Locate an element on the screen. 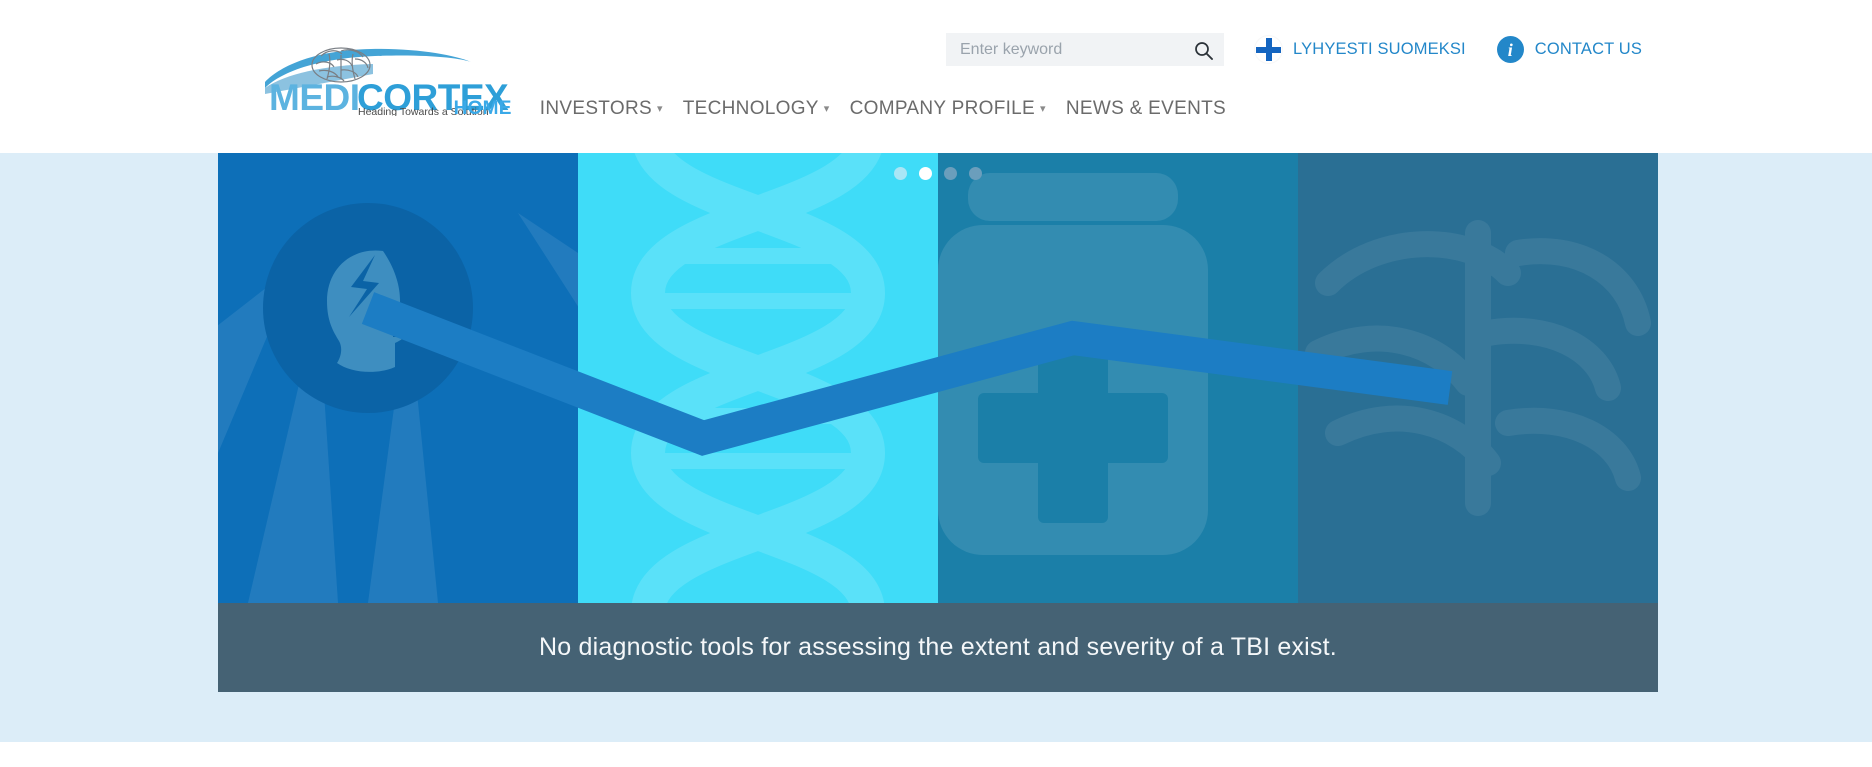  nav-link-home: HOME is located at coordinates (483, 109).